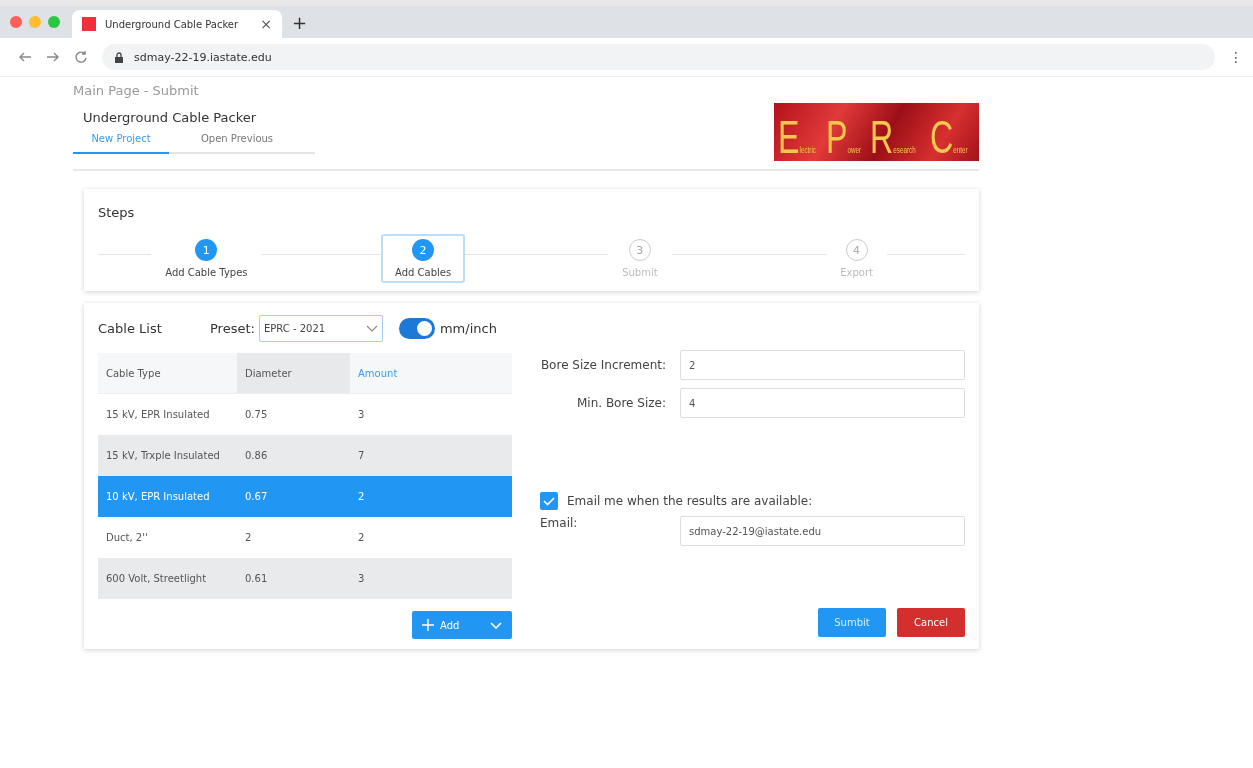  I want to click on table-cell-text: 15 kV, EPR Insulated, so click(158, 415).